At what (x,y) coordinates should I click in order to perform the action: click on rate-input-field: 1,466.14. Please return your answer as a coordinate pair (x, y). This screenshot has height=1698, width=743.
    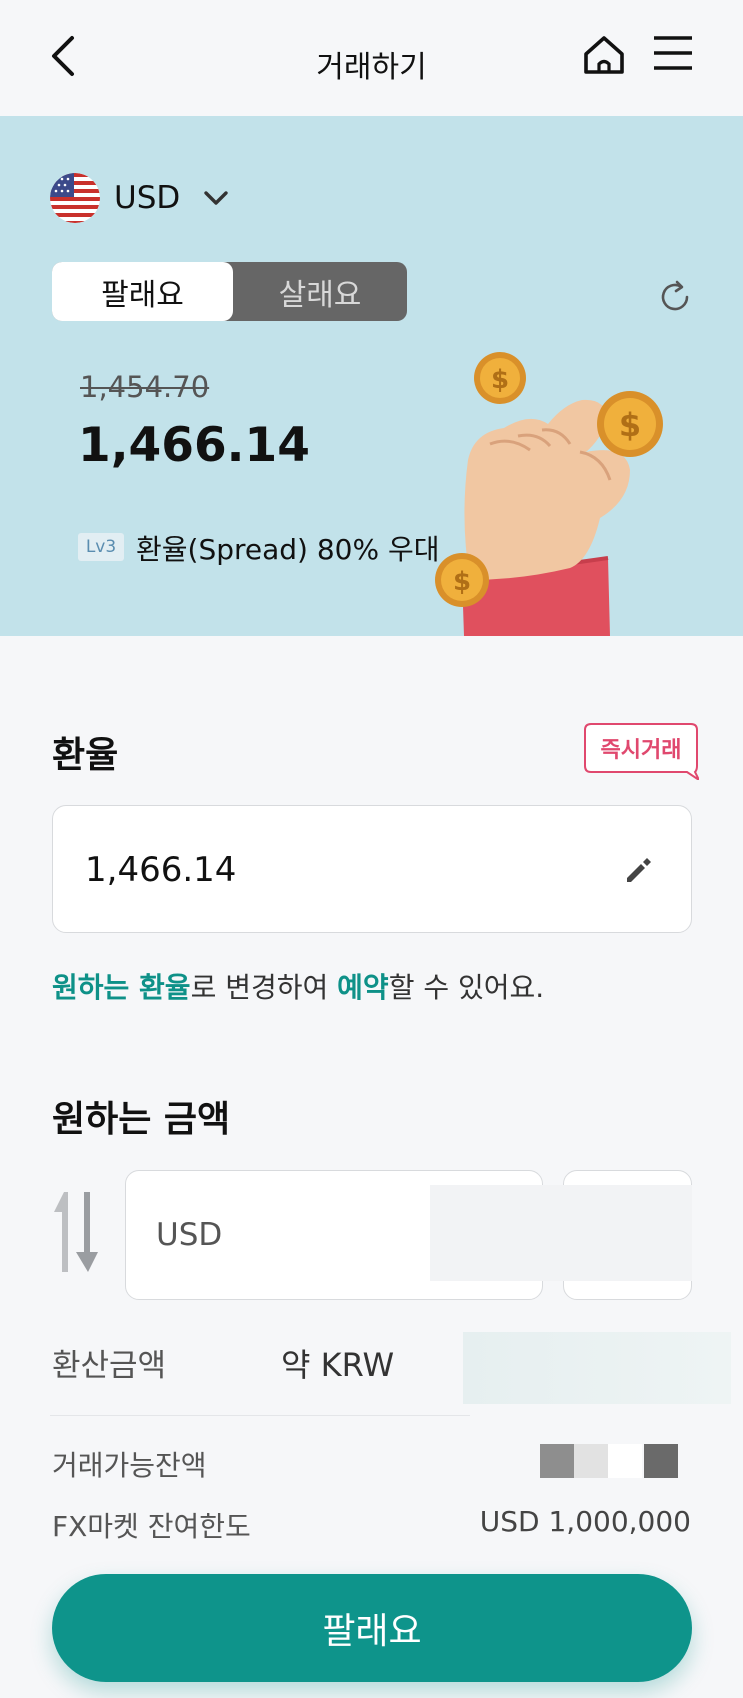
    Looking at the image, I should click on (372, 869).